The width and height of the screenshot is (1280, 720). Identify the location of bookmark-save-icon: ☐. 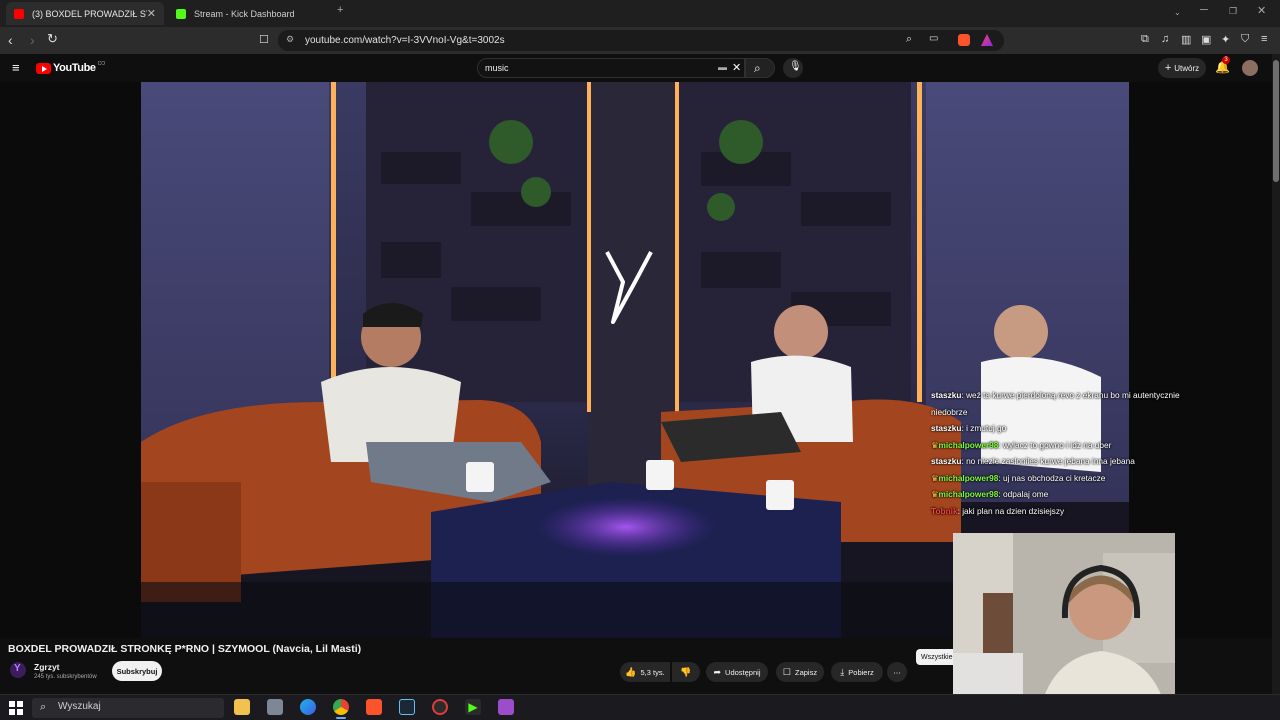
(786, 671).